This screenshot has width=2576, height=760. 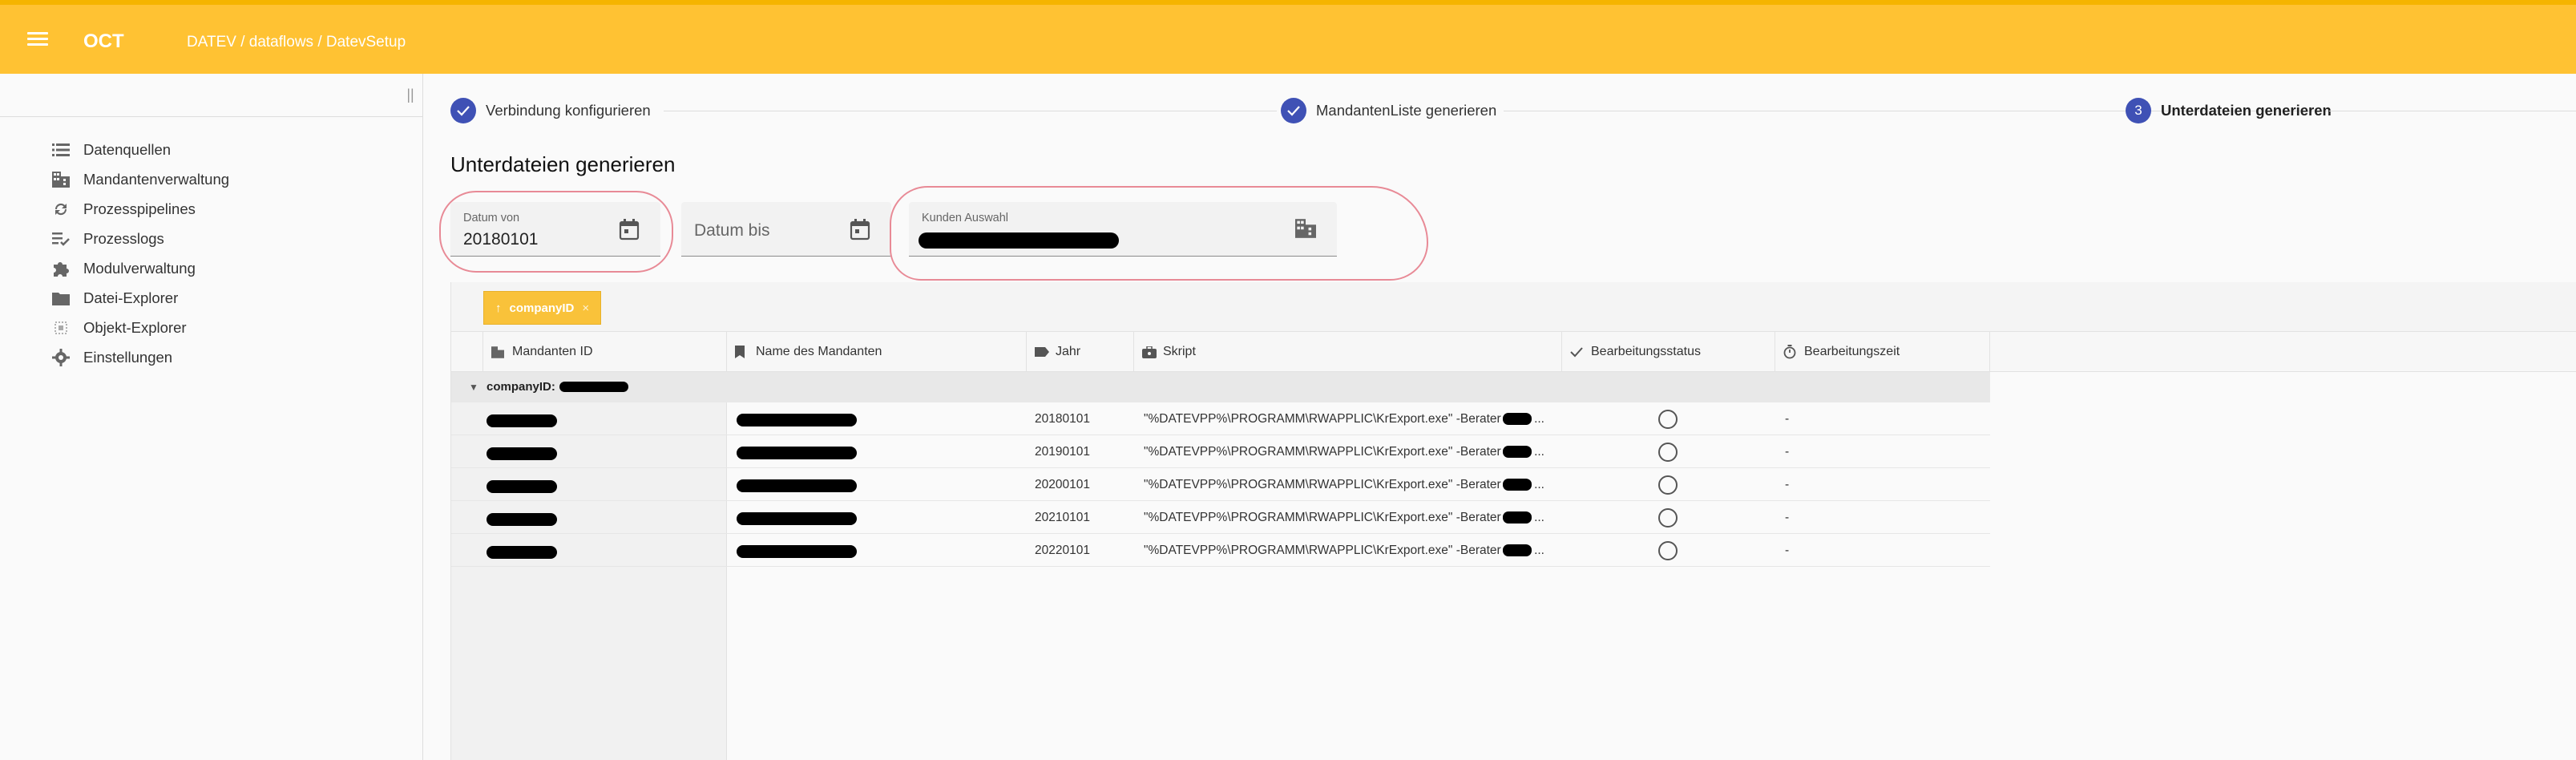 I want to click on list-icon, so click(x=61, y=150).